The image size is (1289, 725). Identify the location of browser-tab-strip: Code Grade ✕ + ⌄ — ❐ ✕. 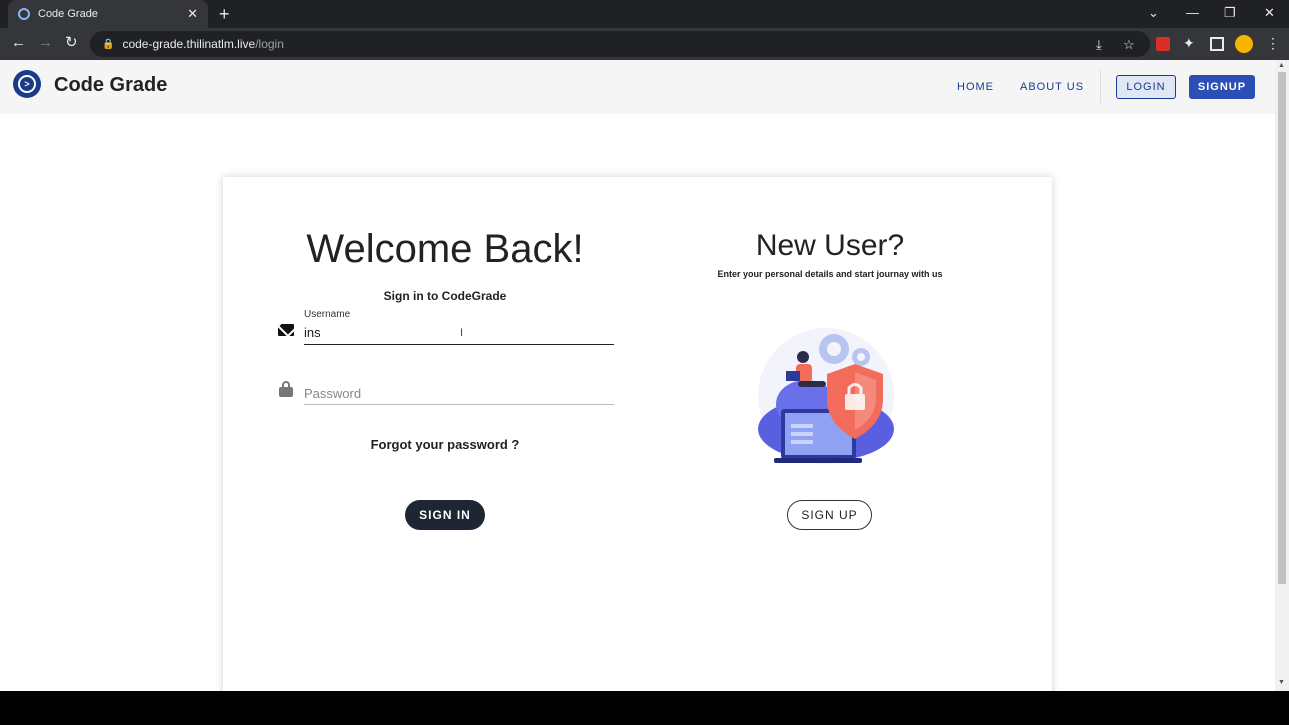
(644, 14).